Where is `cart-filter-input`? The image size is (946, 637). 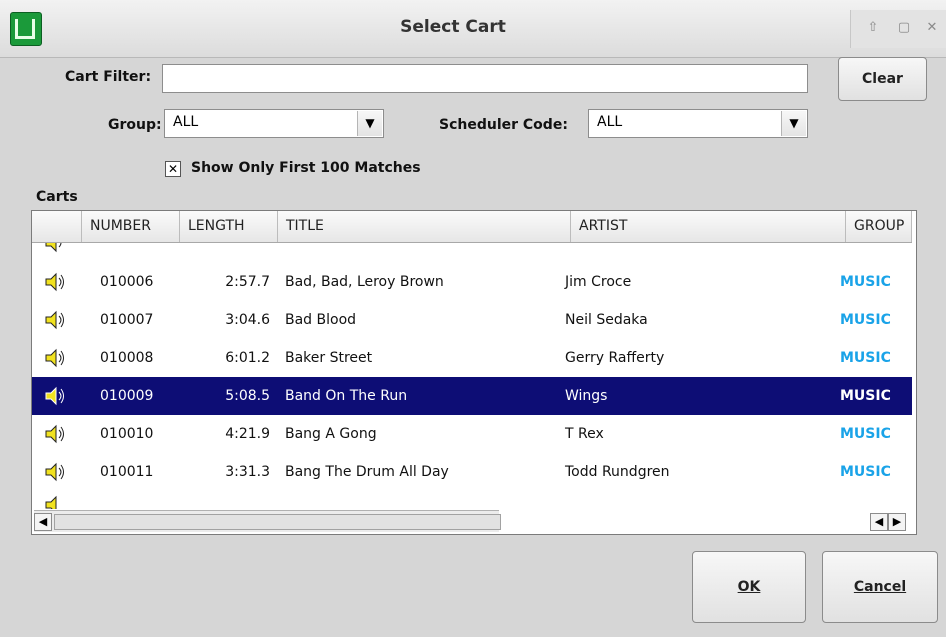 cart-filter-input is located at coordinates (485, 78).